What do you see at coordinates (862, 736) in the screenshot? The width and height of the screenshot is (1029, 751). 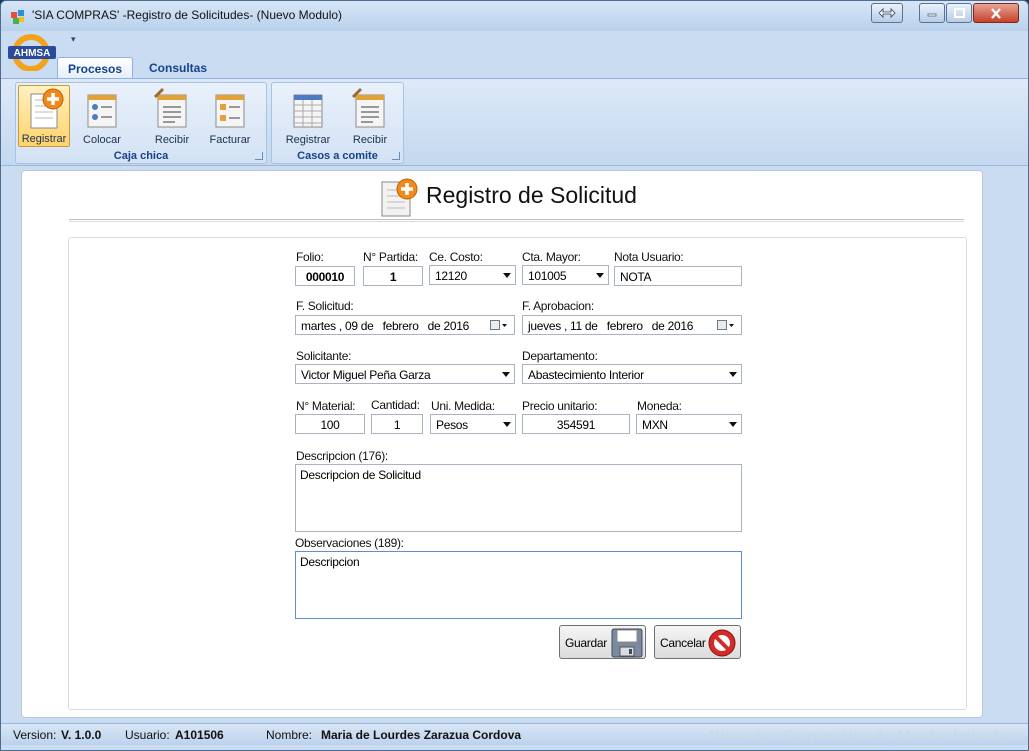 I see `department-watermark: Direccion Corporativa de Abastecimientos` at bounding box center [862, 736].